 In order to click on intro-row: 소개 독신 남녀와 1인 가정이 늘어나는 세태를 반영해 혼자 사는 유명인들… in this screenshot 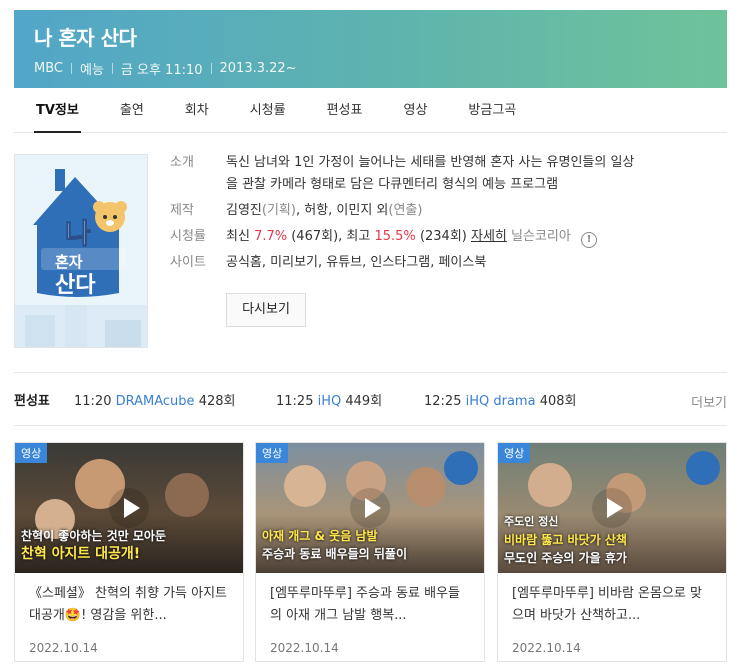, I will do `click(440, 174)`.